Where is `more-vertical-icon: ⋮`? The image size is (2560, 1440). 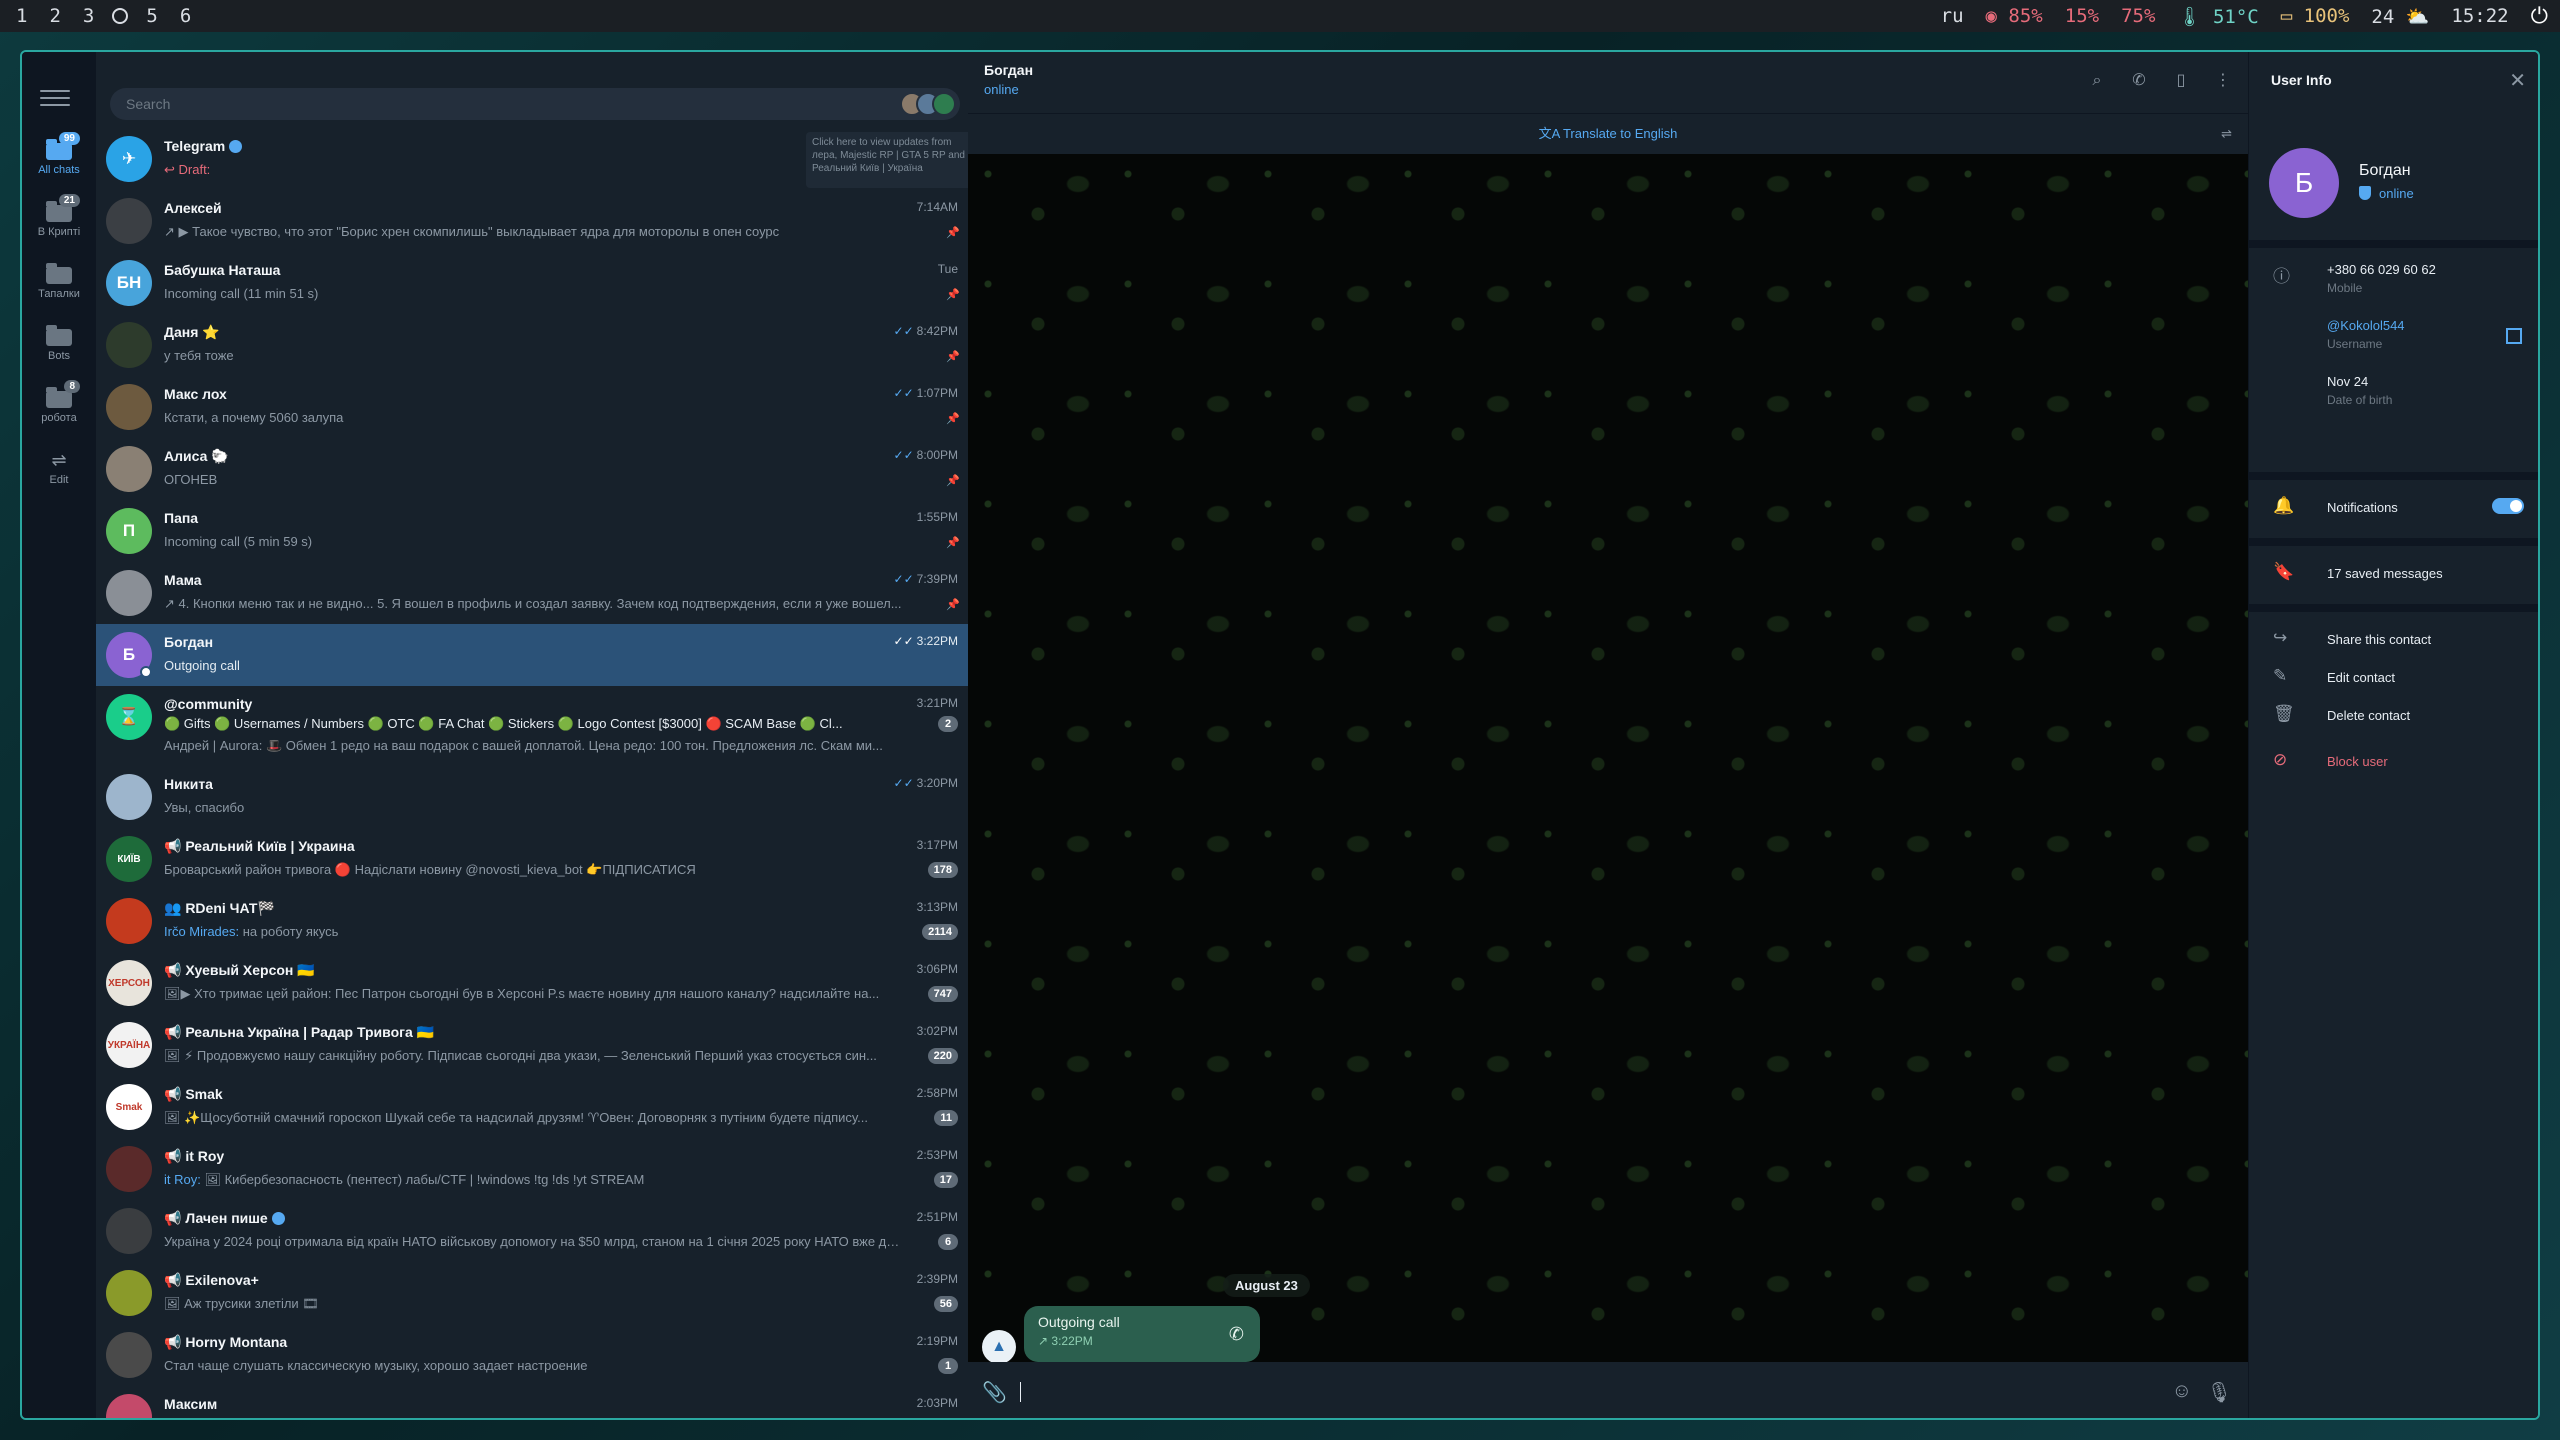 more-vertical-icon: ⋮ is located at coordinates (2223, 81).